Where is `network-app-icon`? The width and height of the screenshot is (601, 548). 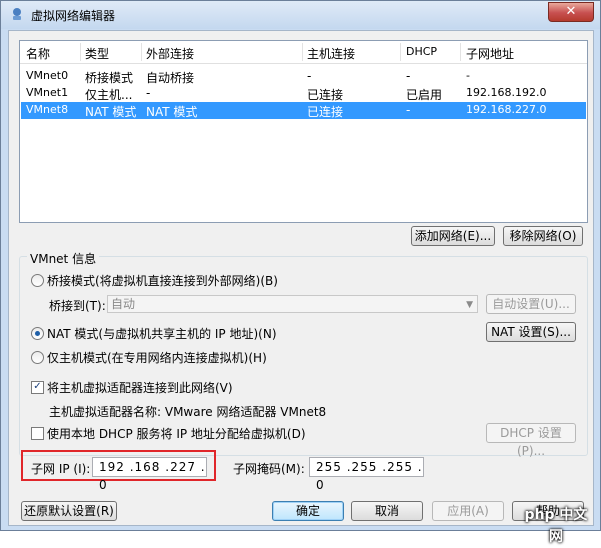 network-app-icon is located at coordinates (17, 14).